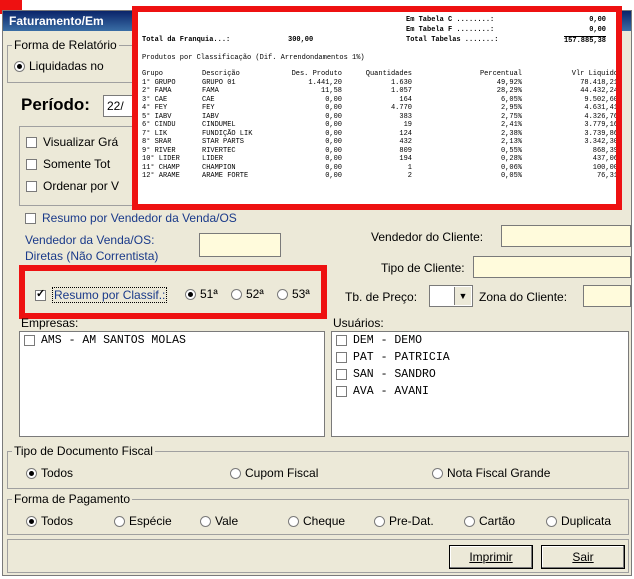 Image resolution: width=634 pixels, height=579 pixels. What do you see at coordinates (409, 176) in the screenshot?
I see `report-cell: 2` at bounding box center [409, 176].